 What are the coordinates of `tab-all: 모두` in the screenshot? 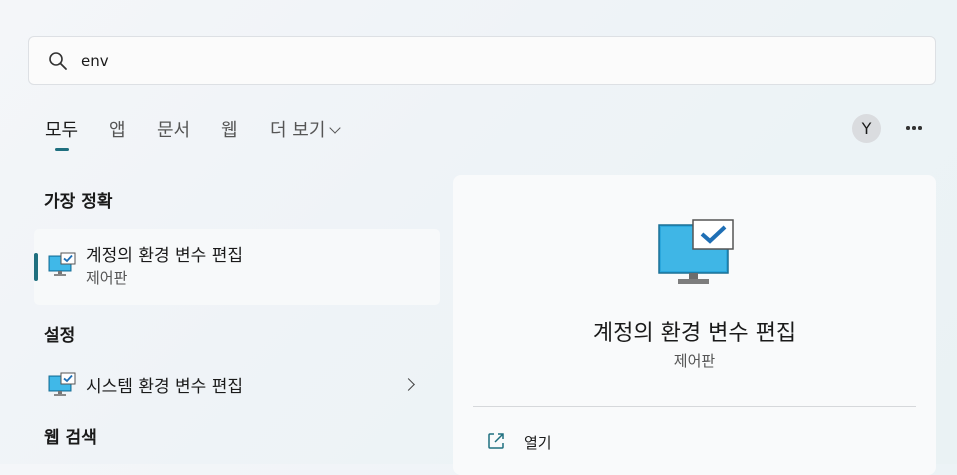 It's located at (62, 133).